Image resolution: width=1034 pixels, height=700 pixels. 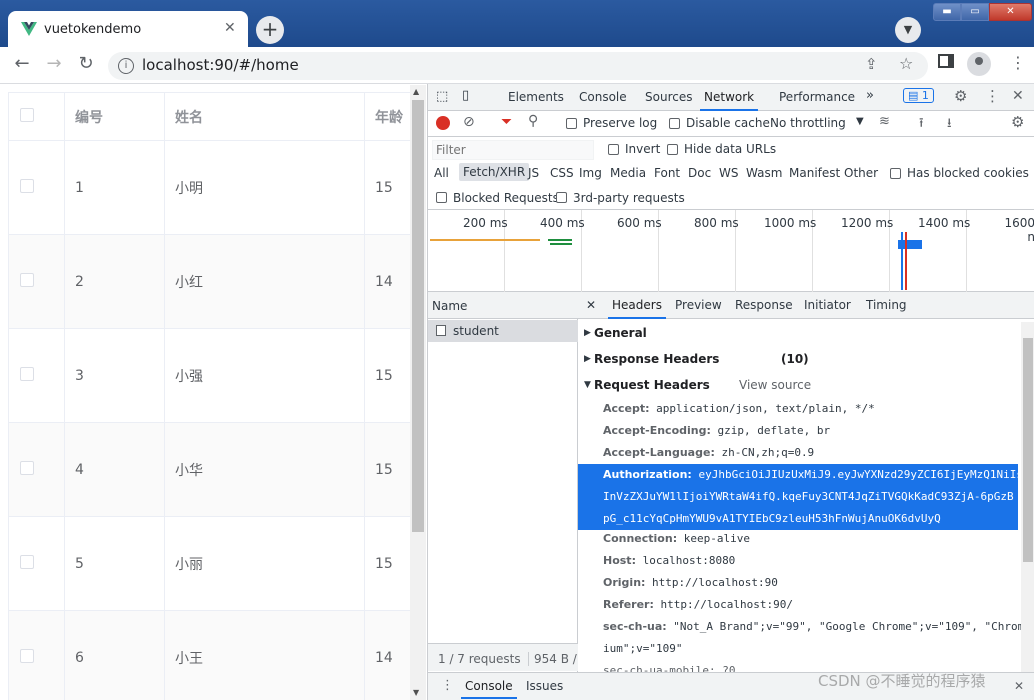 I want to click on devtools-menu-icon: ⋮, so click(x=992, y=96).